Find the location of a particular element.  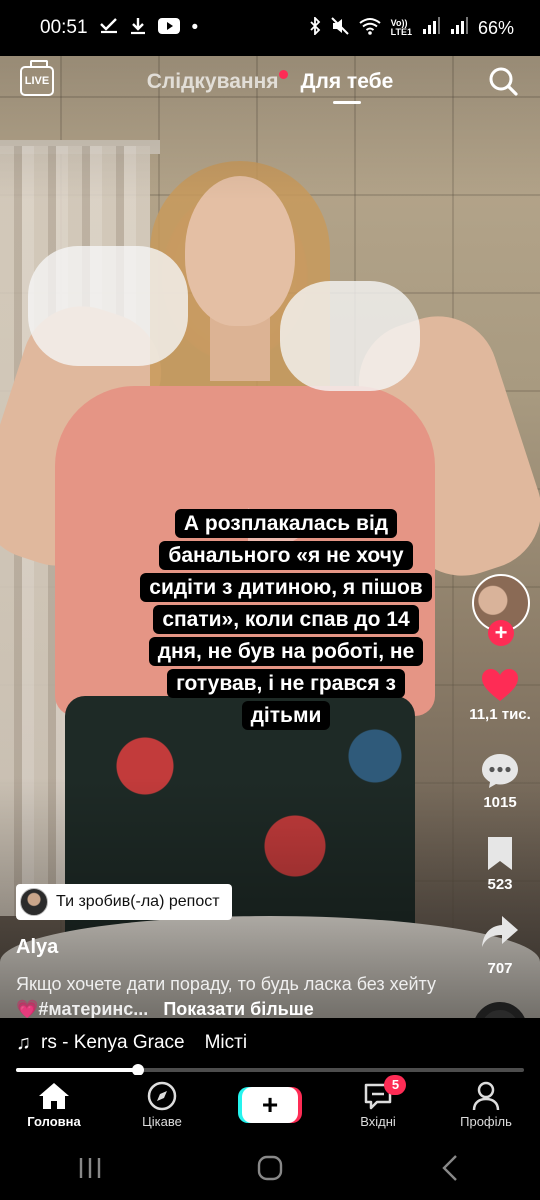

repost-avatar is located at coordinates (34, 902).